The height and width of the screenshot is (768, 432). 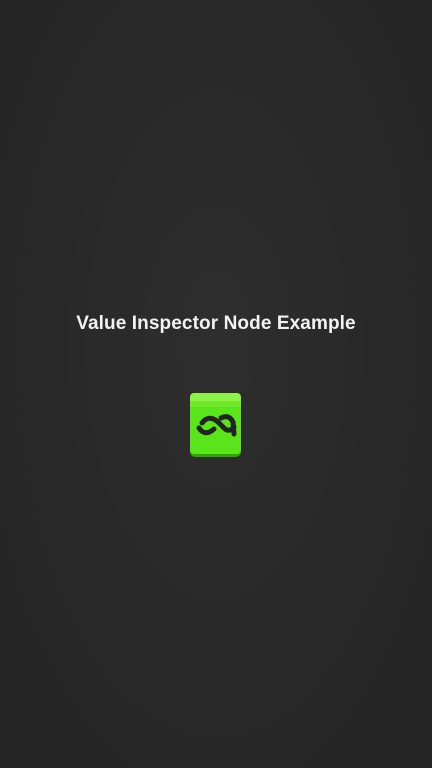 What do you see at coordinates (215, 425) in the screenshot?
I see `link-cube-icon` at bounding box center [215, 425].